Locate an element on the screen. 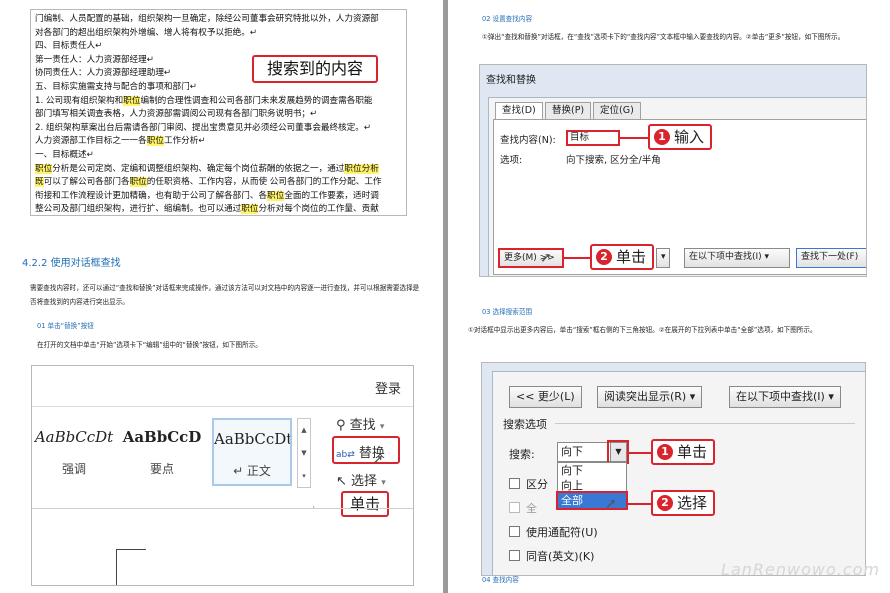 The image size is (890, 593). style-strong: AaBbCcD 要点 is located at coordinates (162, 452).